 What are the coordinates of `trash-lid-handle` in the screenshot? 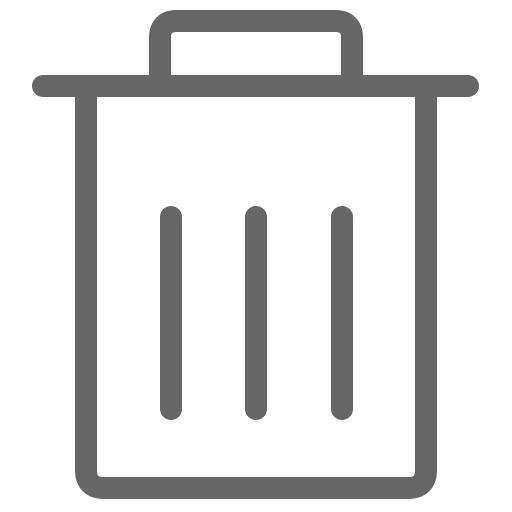 It's located at (256, 48).